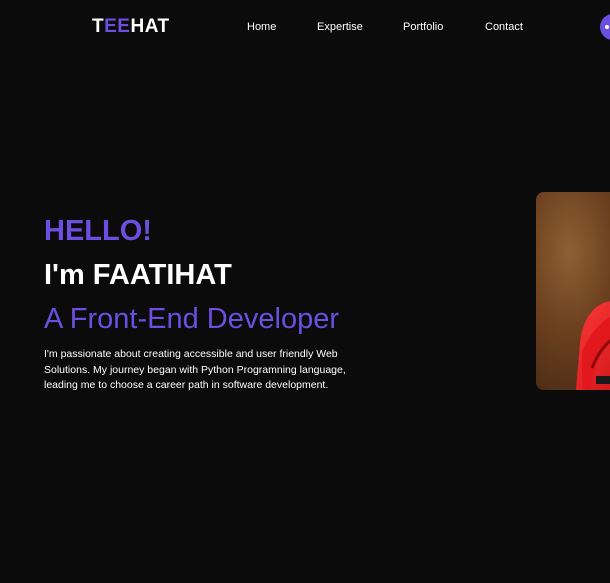  What do you see at coordinates (340, 27) in the screenshot?
I see `nav-link-expertise: Expertise` at bounding box center [340, 27].